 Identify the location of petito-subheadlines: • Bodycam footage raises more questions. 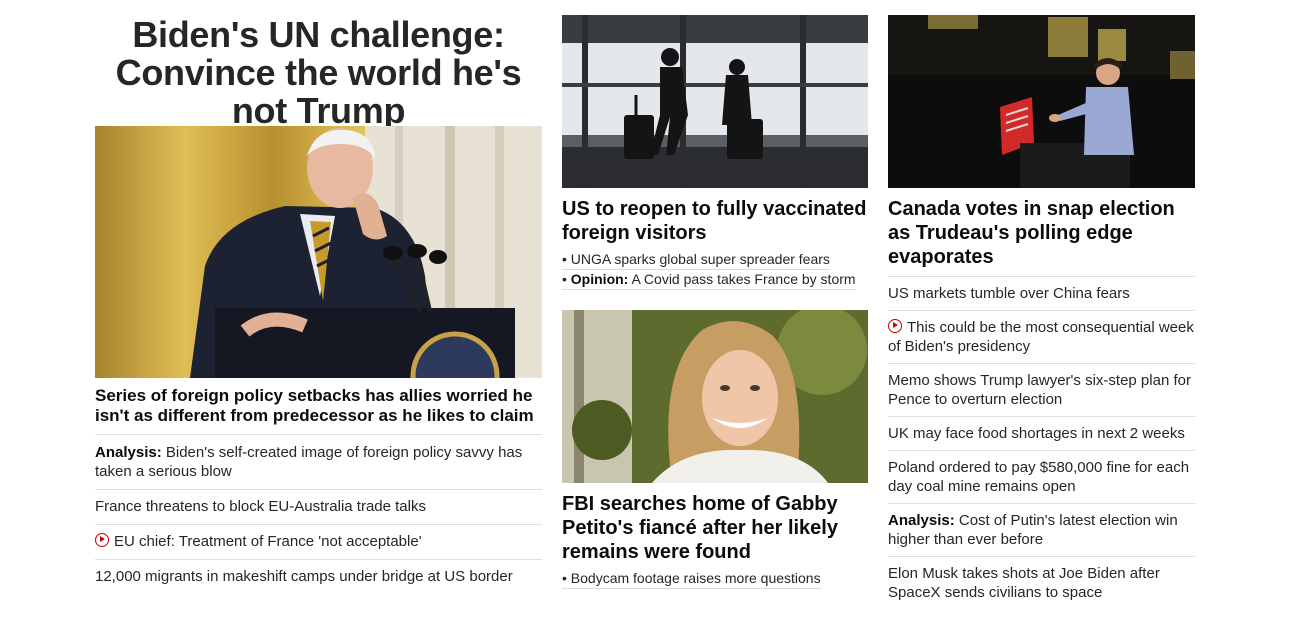
(715, 579).